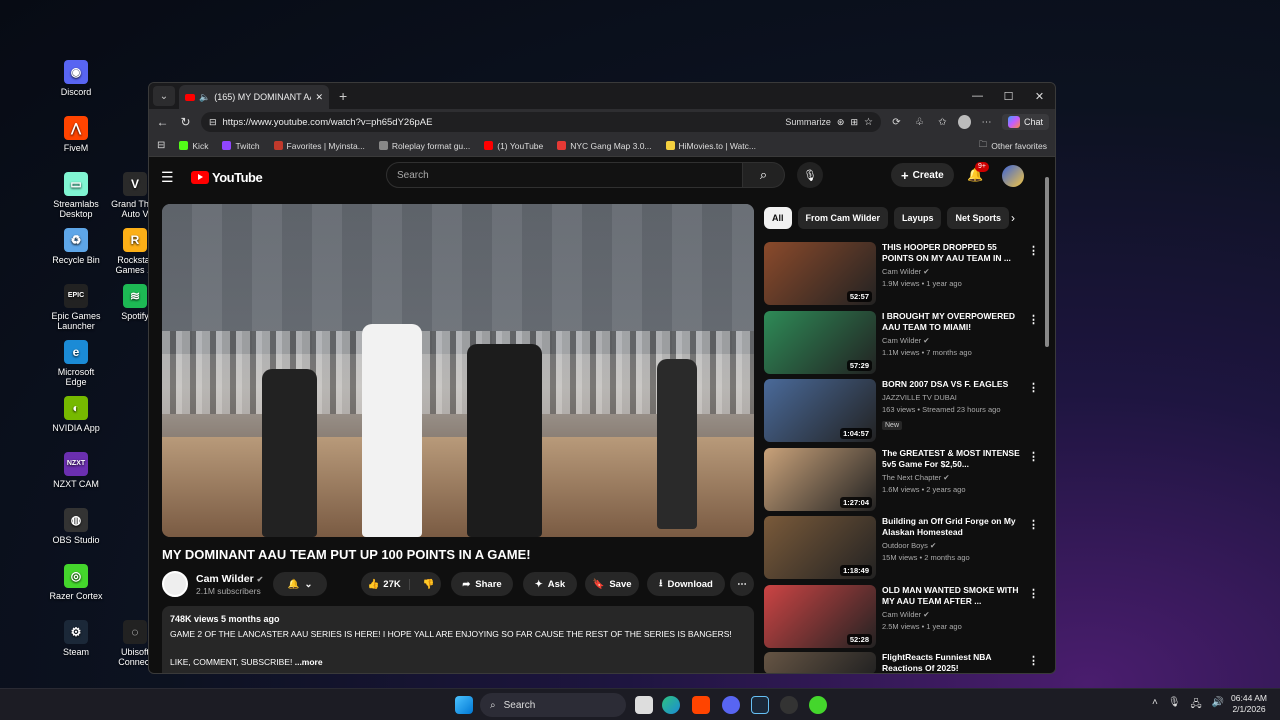 The height and width of the screenshot is (720, 1280). What do you see at coordinates (564, 175) in the screenshot?
I see `search-input: Search` at bounding box center [564, 175].